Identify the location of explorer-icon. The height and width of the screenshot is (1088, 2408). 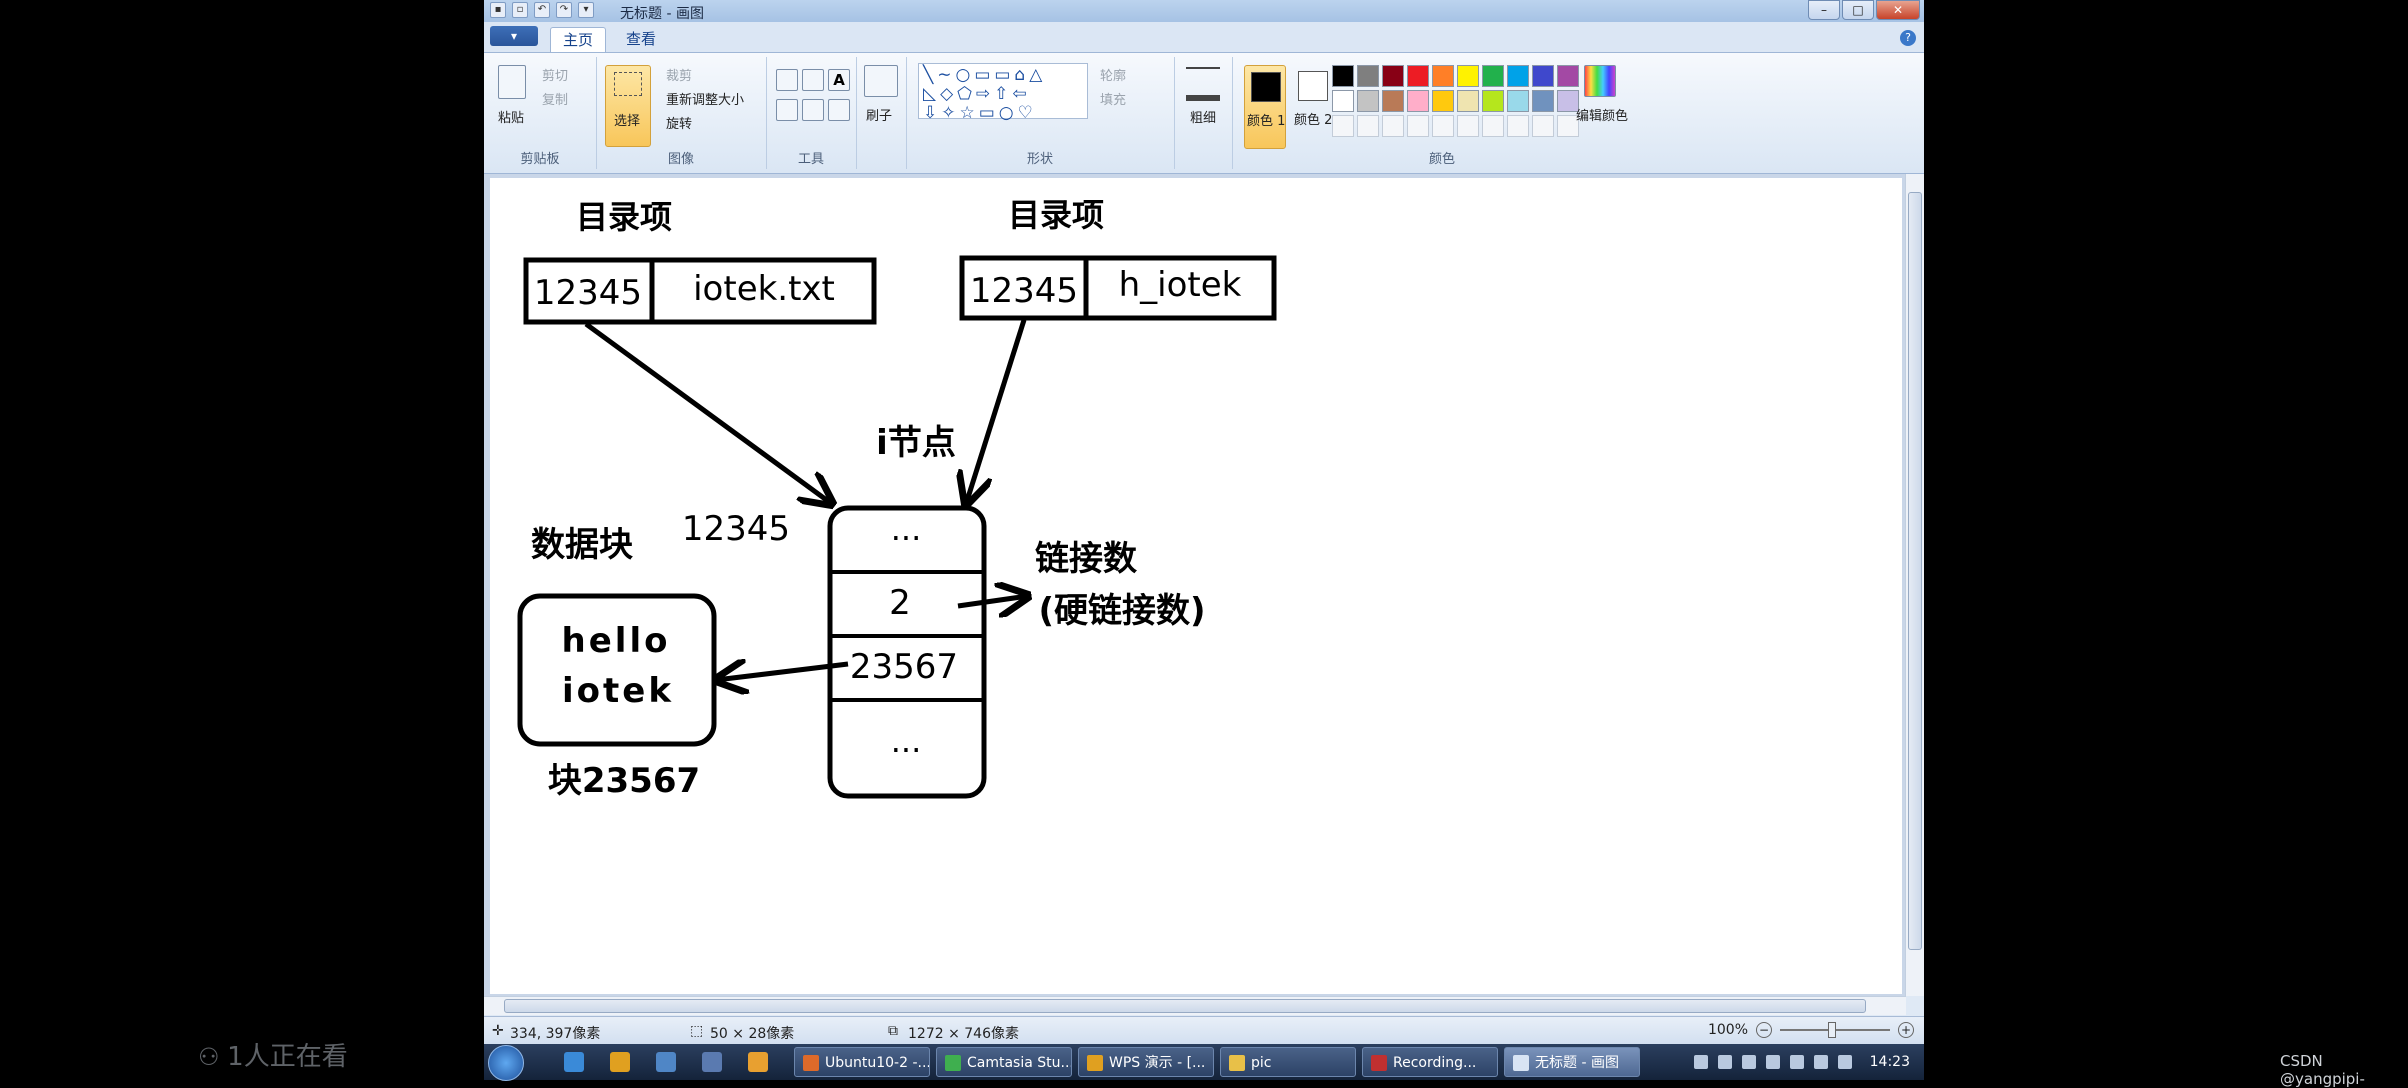
(666, 1062).